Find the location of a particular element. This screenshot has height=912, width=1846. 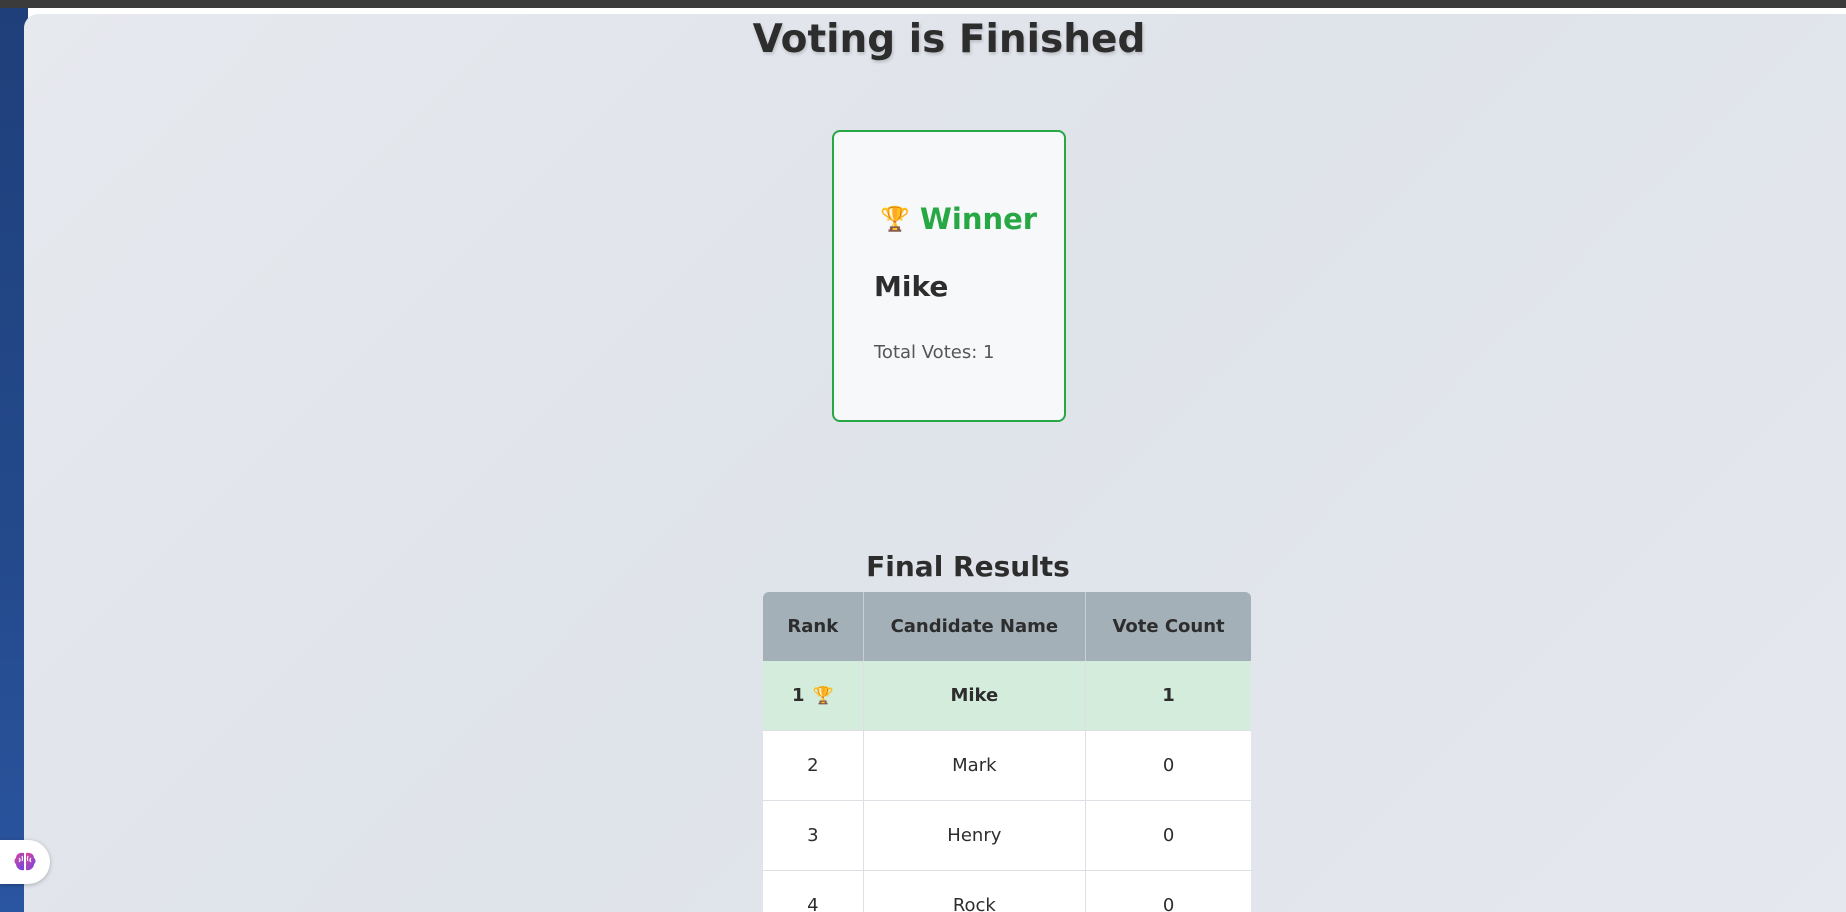

table-row: 2 Mark 0 is located at coordinates (1007, 765).